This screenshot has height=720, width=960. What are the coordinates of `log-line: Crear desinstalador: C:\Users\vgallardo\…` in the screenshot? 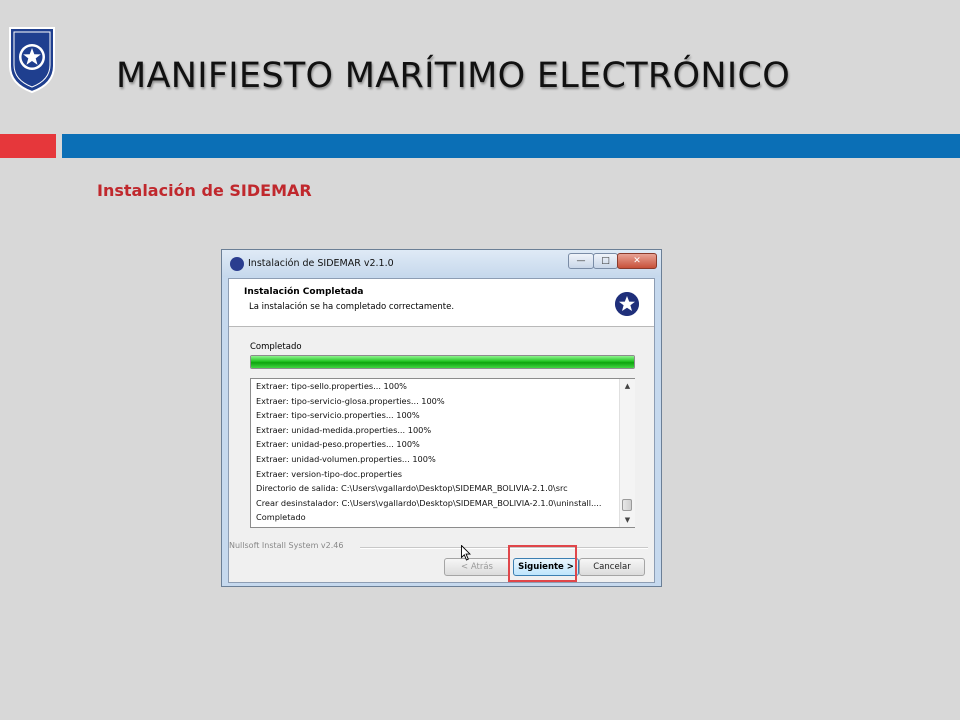 It's located at (429, 502).